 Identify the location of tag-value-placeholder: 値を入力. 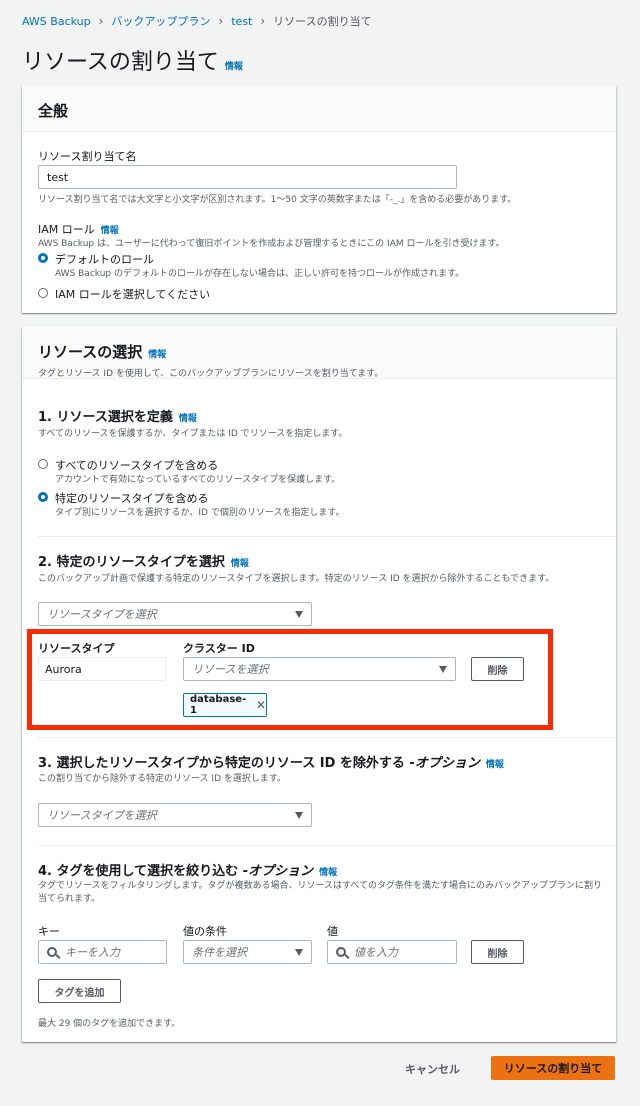
(376, 952).